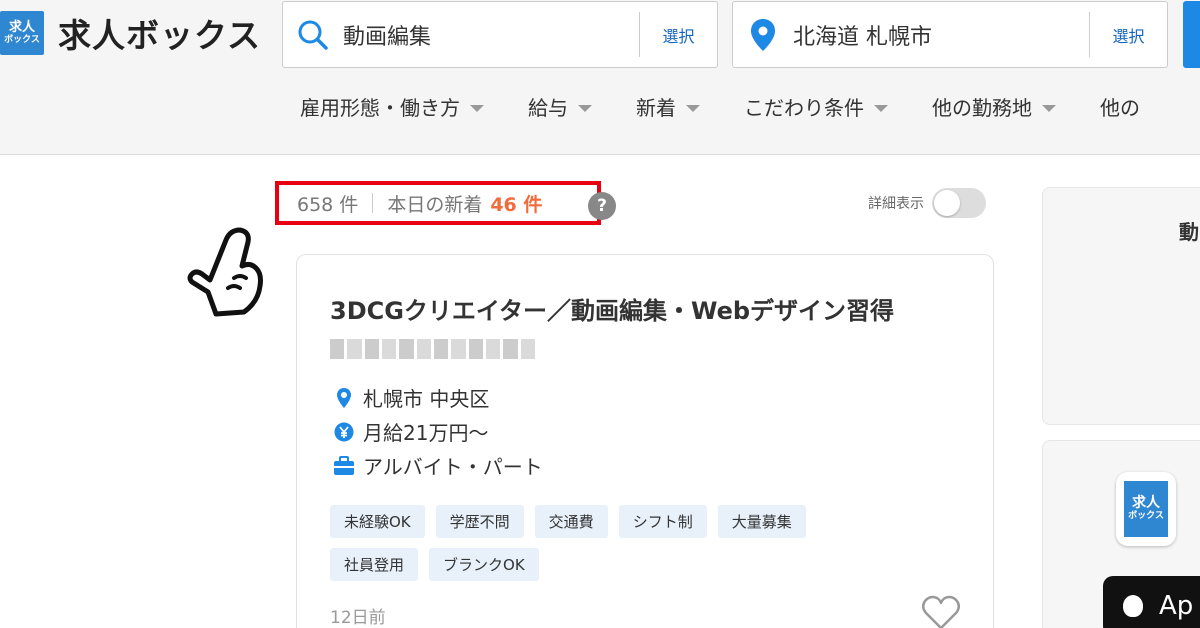  I want to click on tag: シフト制, so click(662, 521).